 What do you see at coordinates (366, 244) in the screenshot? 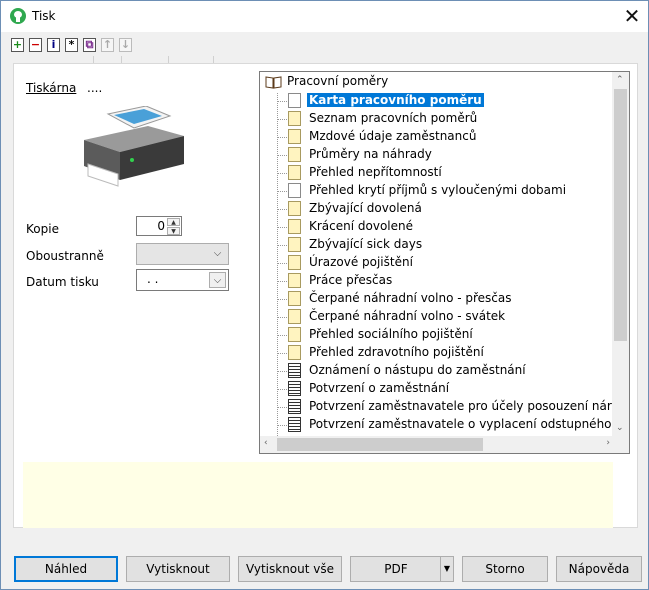
I see `tree-item-label: Zbývající sick days` at bounding box center [366, 244].